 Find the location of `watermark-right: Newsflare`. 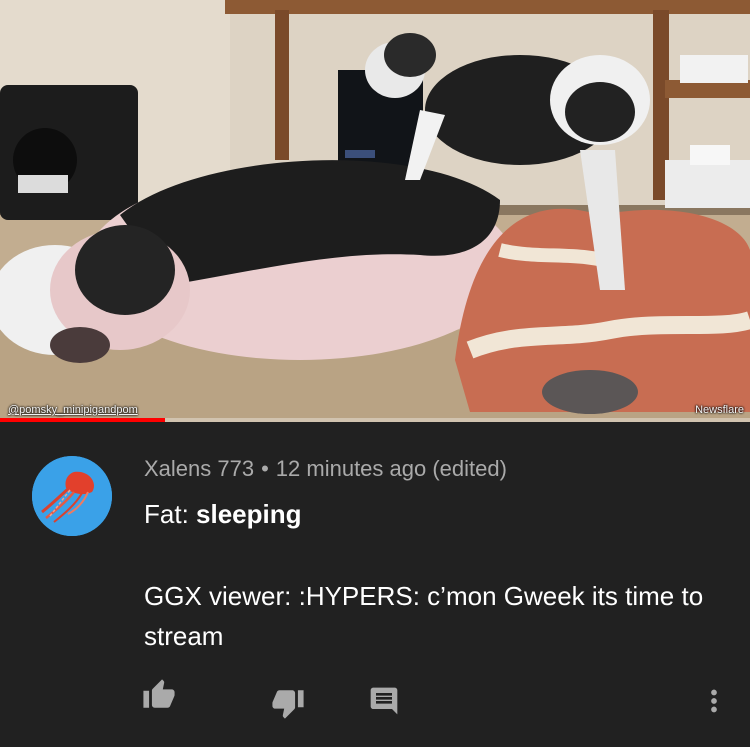

watermark-right: Newsflare is located at coordinates (719, 410).